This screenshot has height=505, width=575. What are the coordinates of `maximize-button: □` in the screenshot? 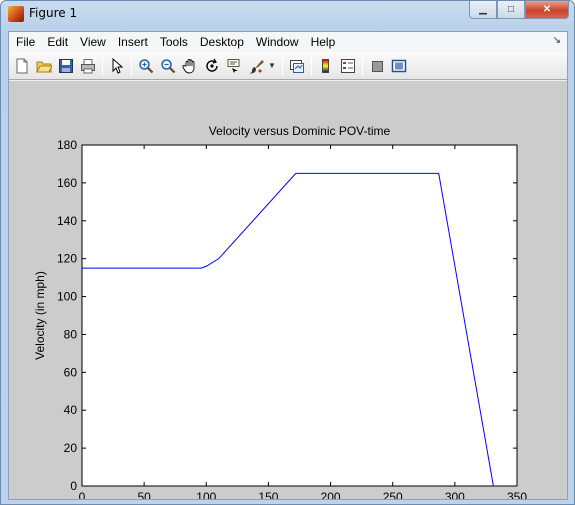 It's located at (511, 10).